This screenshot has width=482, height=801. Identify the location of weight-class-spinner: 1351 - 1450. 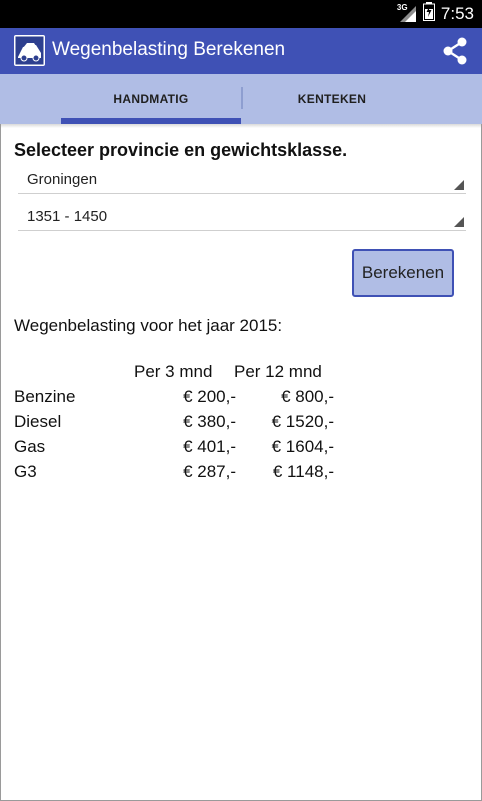
(242, 214).